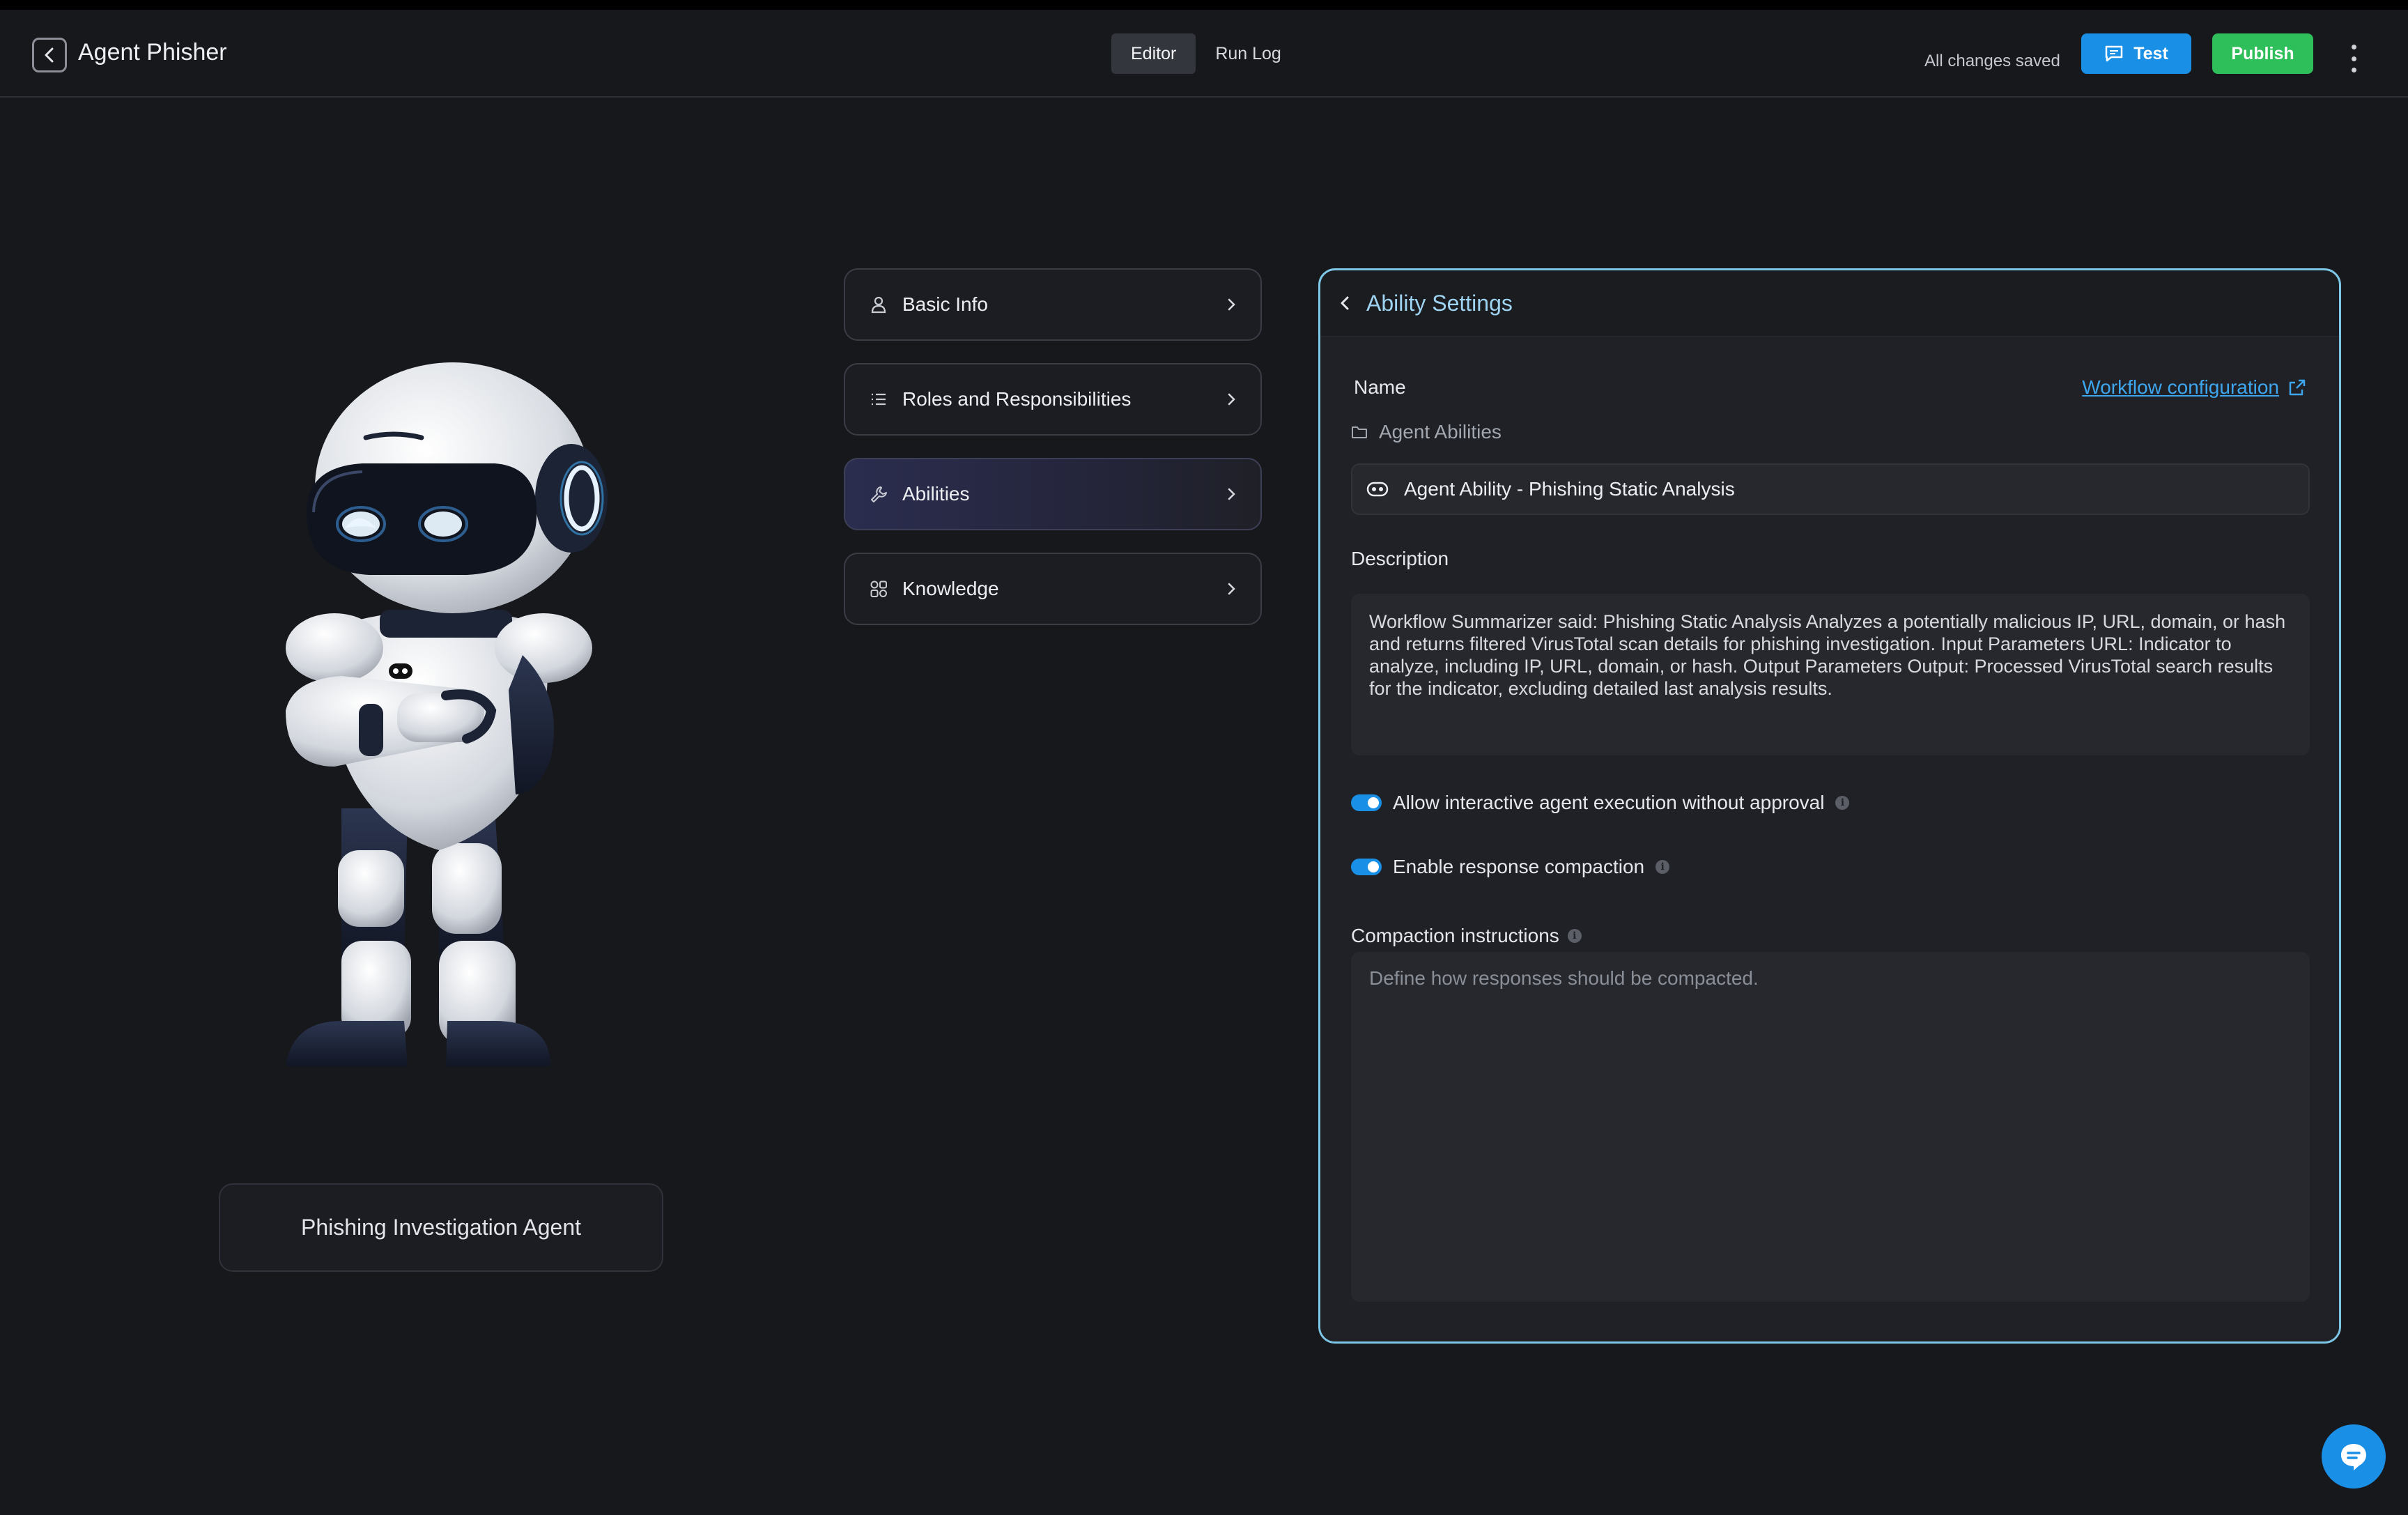  Describe the element at coordinates (879, 304) in the screenshot. I see `user-icon` at that location.